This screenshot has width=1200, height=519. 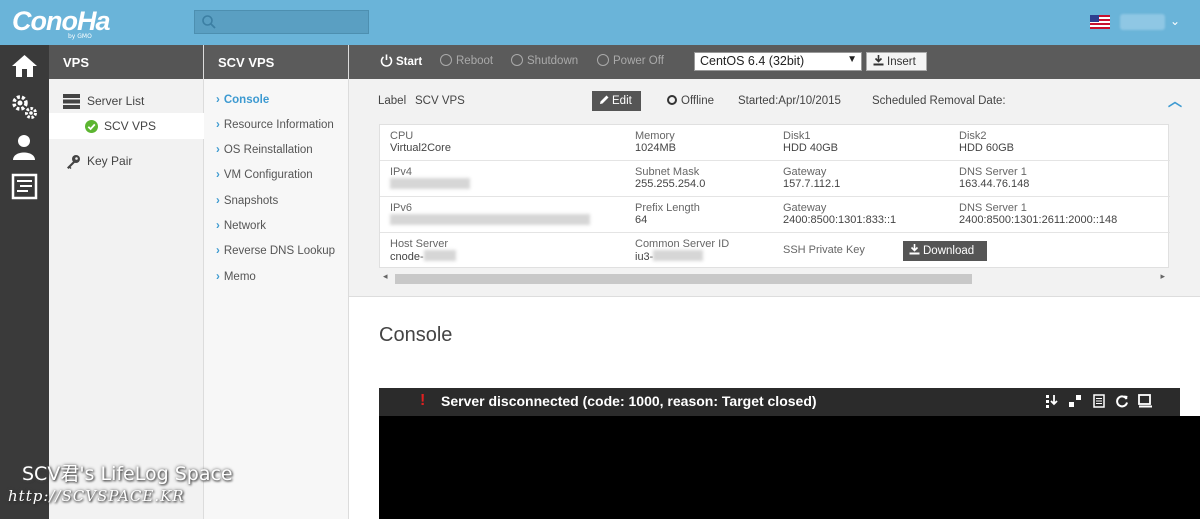 I want to click on scroll-left-icon: ◂, so click(x=385, y=276).